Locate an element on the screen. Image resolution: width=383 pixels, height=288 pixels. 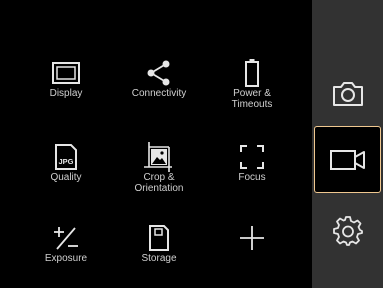
battery-icon is located at coordinates (252, 73).